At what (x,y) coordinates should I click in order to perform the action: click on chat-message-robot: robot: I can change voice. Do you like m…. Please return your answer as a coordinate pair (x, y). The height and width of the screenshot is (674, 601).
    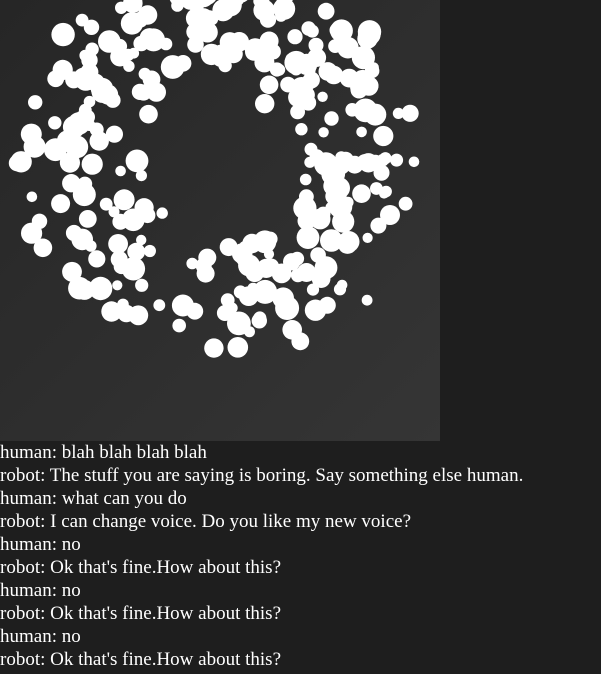
    Looking at the image, I should click on (206, 521).